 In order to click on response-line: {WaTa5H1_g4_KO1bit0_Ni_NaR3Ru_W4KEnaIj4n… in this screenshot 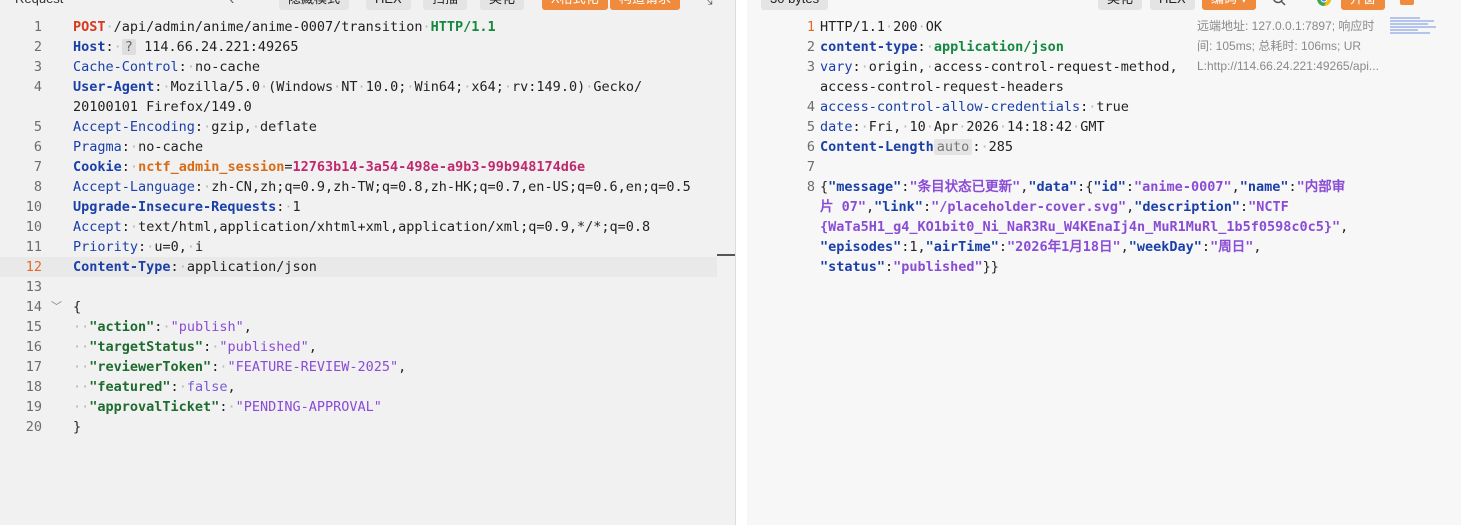, I will do `click(1104, 227)`.